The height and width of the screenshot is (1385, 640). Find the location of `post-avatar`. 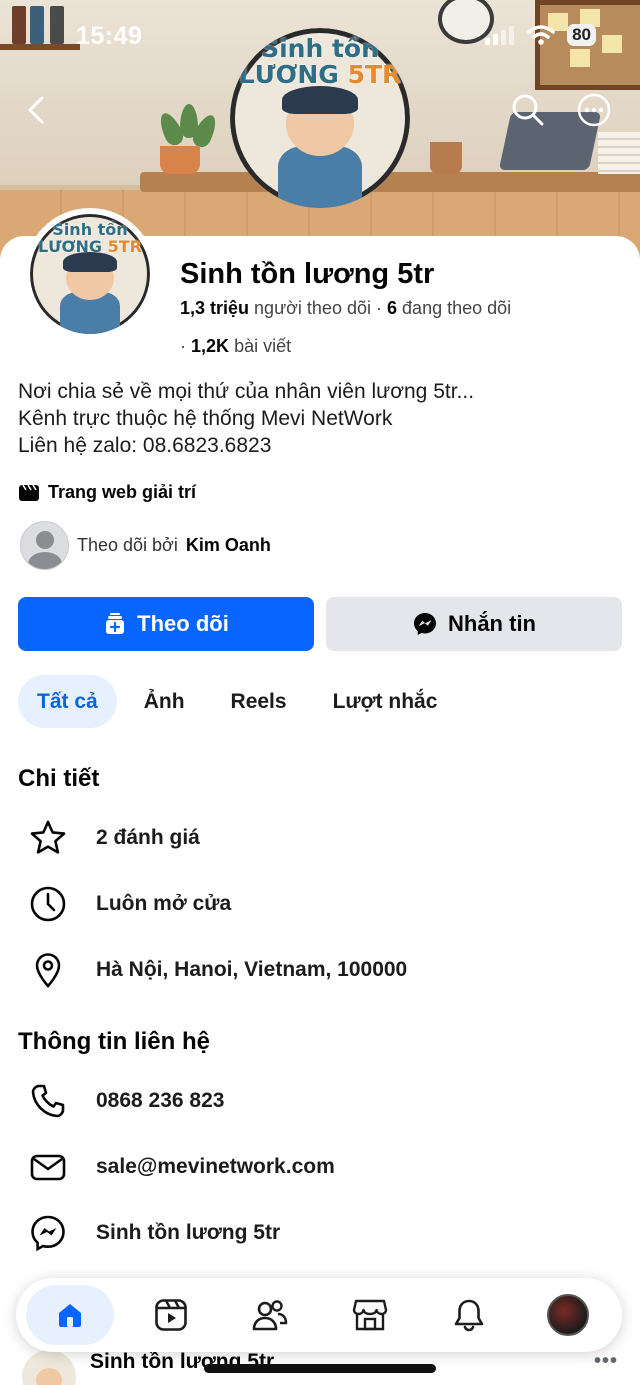

post-avatar is located at coordinates (49, 1367).